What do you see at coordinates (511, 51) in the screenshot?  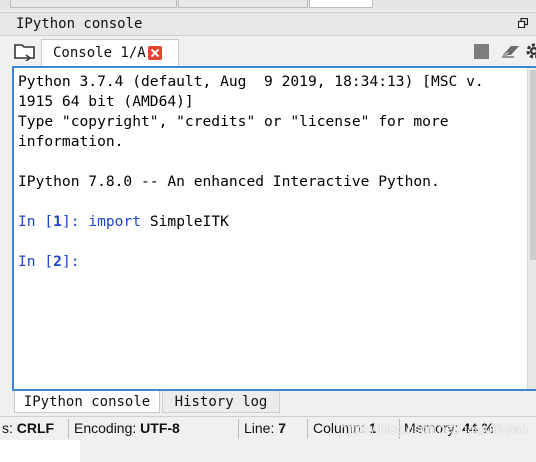 I see `eraser-icon` at bounding box center [511, 51].